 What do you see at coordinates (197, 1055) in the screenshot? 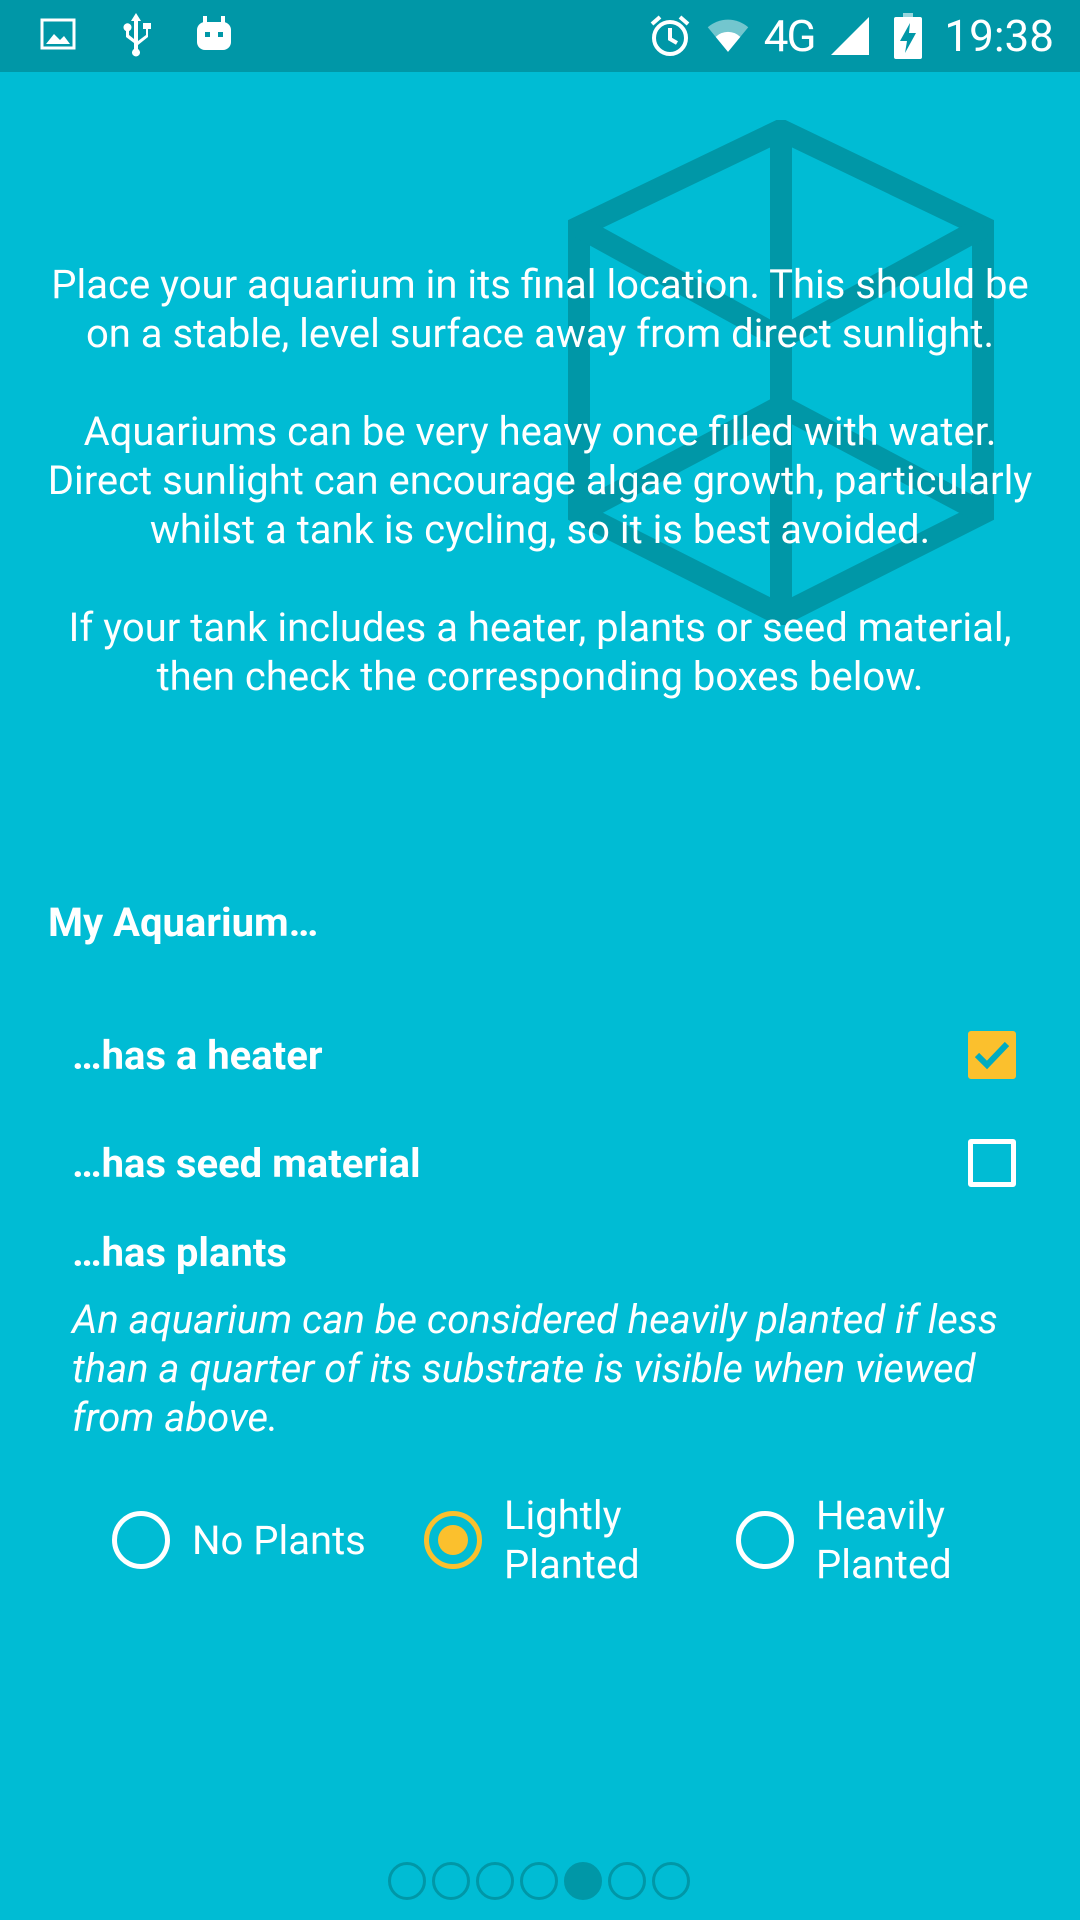
I see `heater-label: …has a heater` at bounding box center [197, 1055].